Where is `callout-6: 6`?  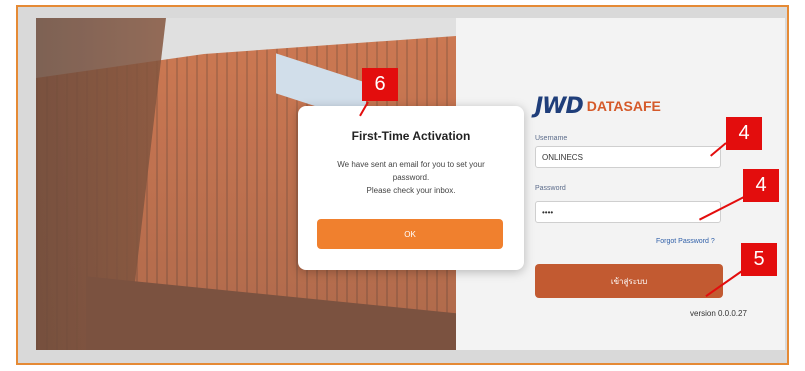 callout-6: 6 is located at coordinates (380, 84).